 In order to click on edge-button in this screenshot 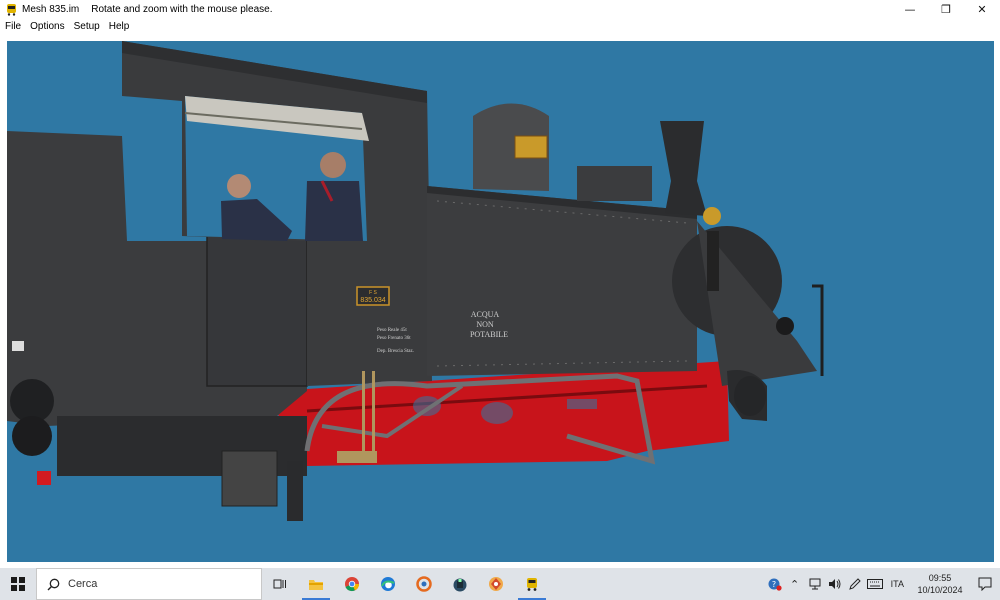, I will do `click(388, 584)`.